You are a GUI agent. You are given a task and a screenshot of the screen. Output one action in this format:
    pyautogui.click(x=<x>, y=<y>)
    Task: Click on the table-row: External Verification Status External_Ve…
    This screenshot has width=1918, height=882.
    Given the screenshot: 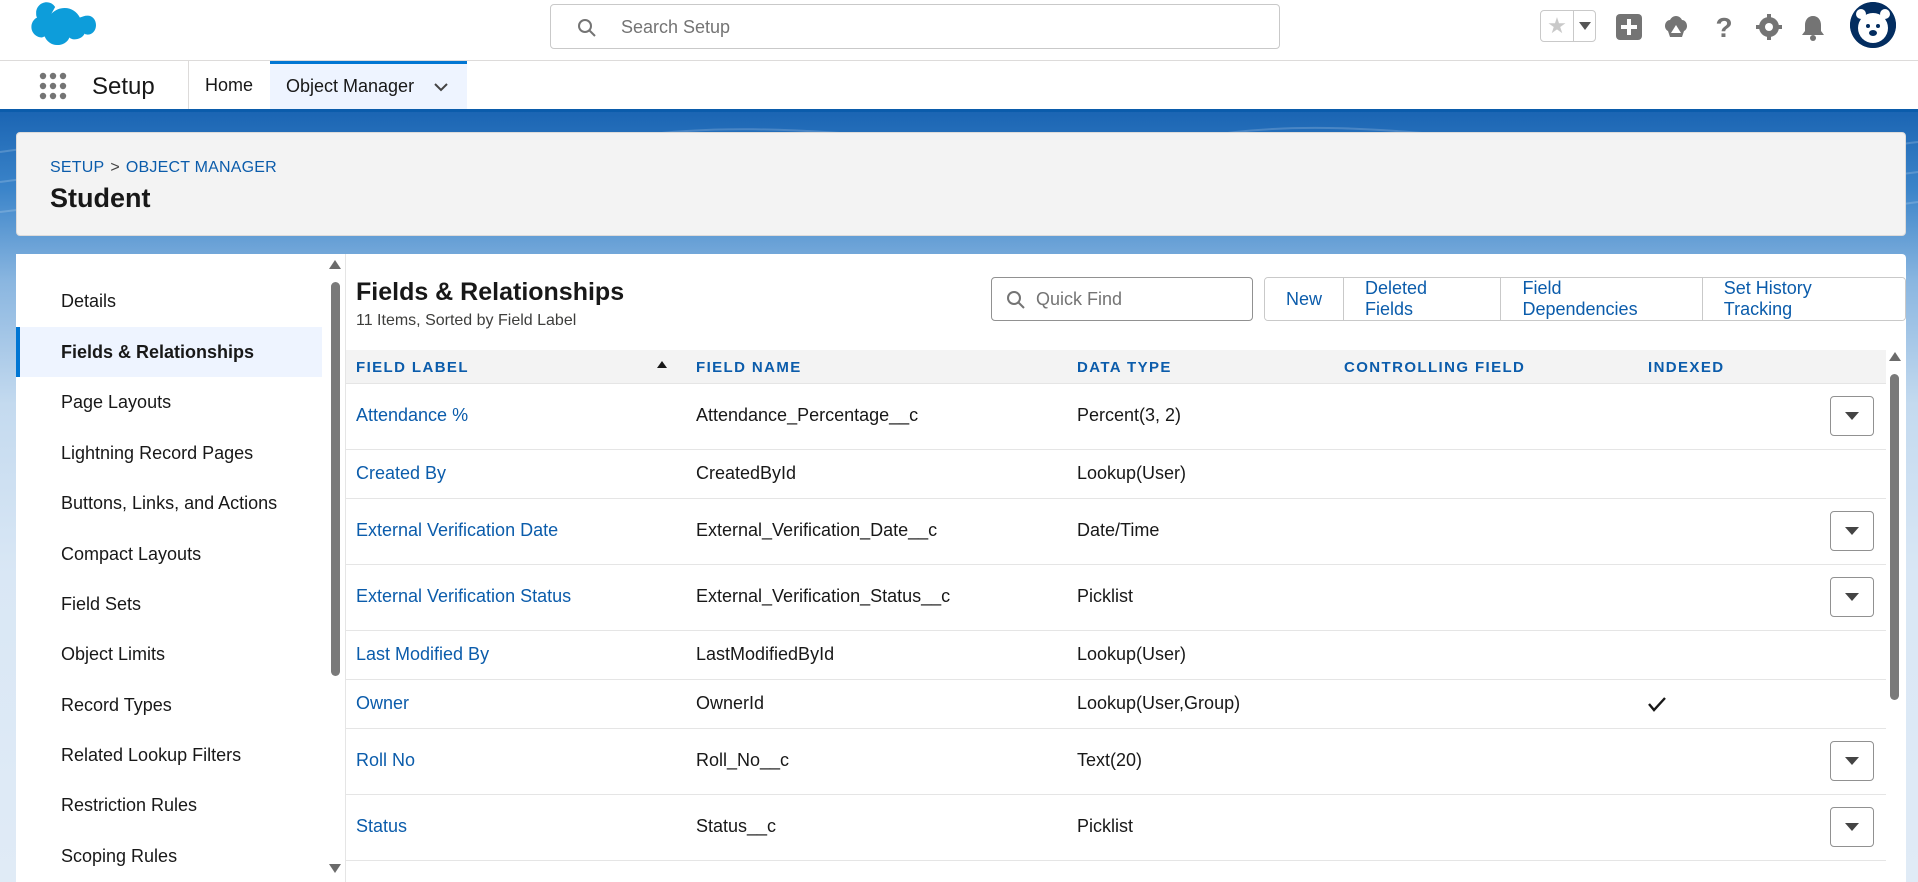 What is the action you would take?
    pyautogui.click(x=1116, y=598)
    